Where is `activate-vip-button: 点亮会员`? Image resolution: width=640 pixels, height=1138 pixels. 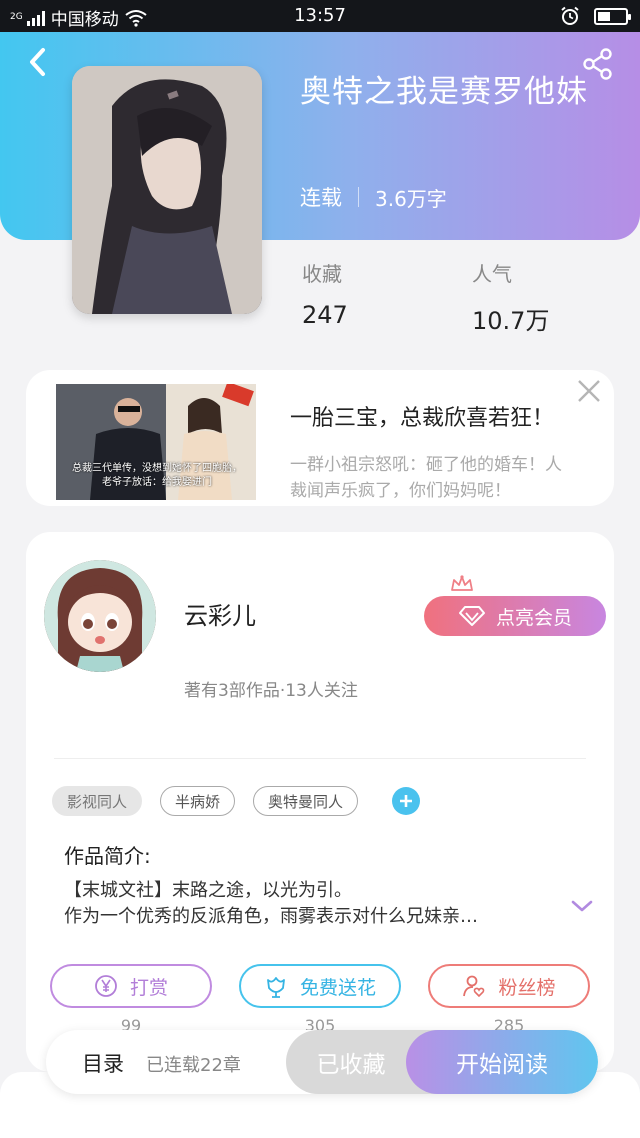
activate-vip-button: 点亮会员 is located at coordinates (515, 616).